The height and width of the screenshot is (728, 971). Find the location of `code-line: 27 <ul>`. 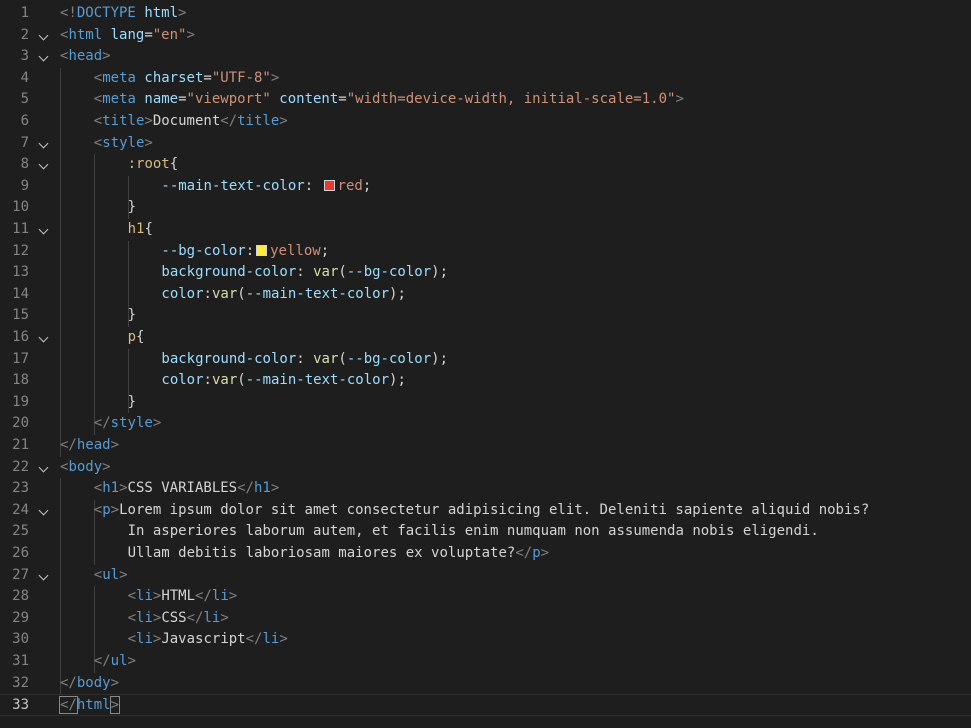

code-line: 27 <ul> is located at coordinates (485, 576).